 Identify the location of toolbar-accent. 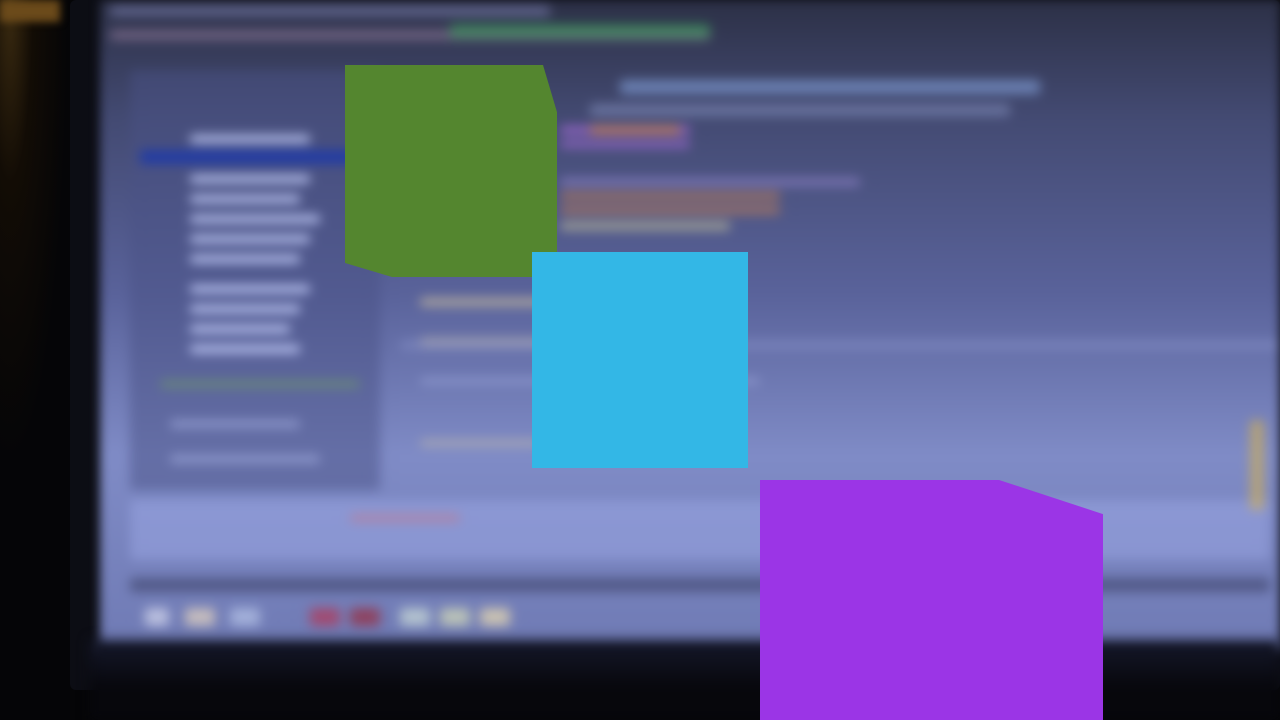
(580, 31).